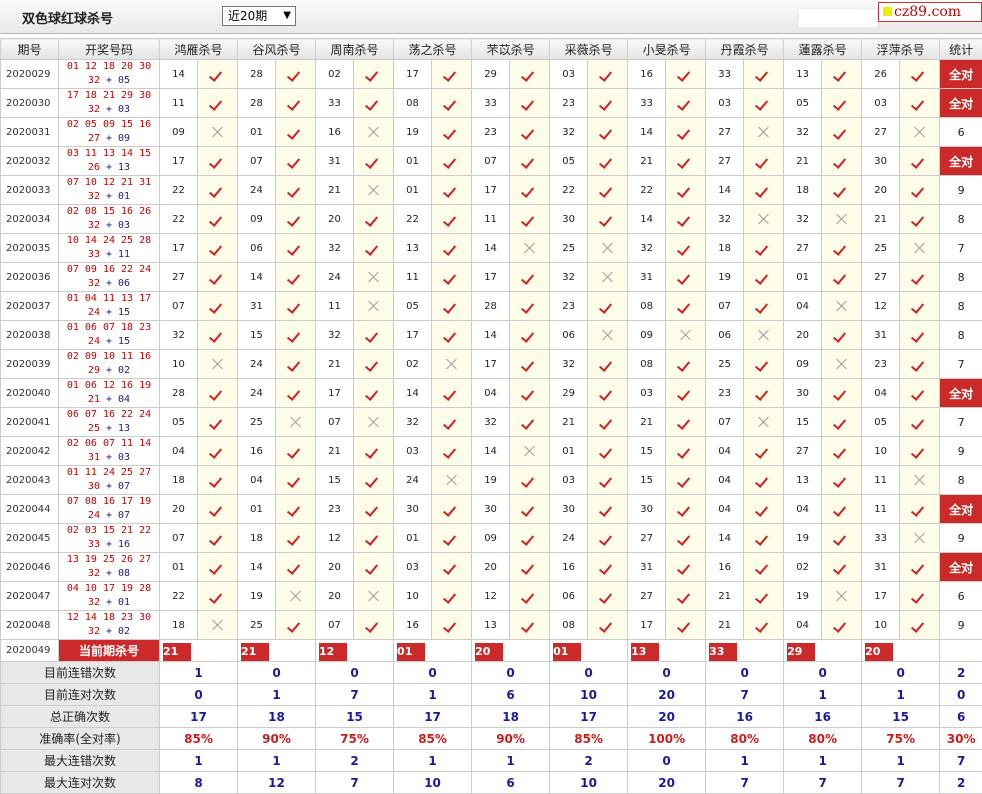 This screenshot has height=794, width=982. Describe the element at coordinates (109, 472) in the screenshot. I see `red-balls-line: 01 11 24 25 27` at that location.